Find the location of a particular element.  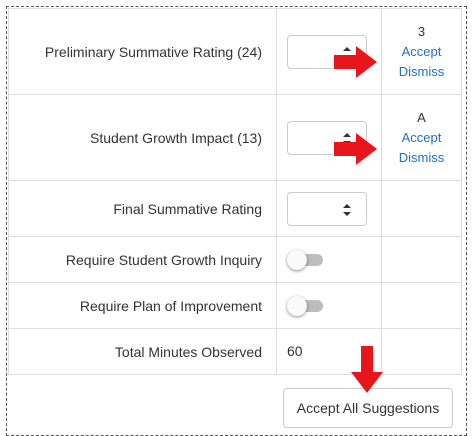

row-label-preliminary: Preliminary Summative Rating (24) is located at coordinates (142, 51).